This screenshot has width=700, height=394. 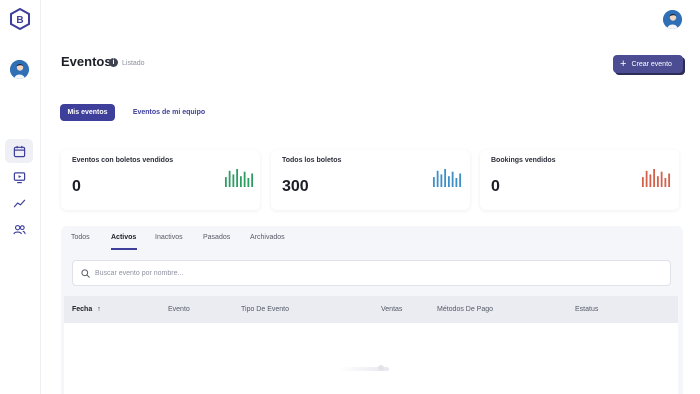 What do you see at coordinates (113, 62) in the screenshot?
I see `info-icon: i` at bounding box center [113, 62].